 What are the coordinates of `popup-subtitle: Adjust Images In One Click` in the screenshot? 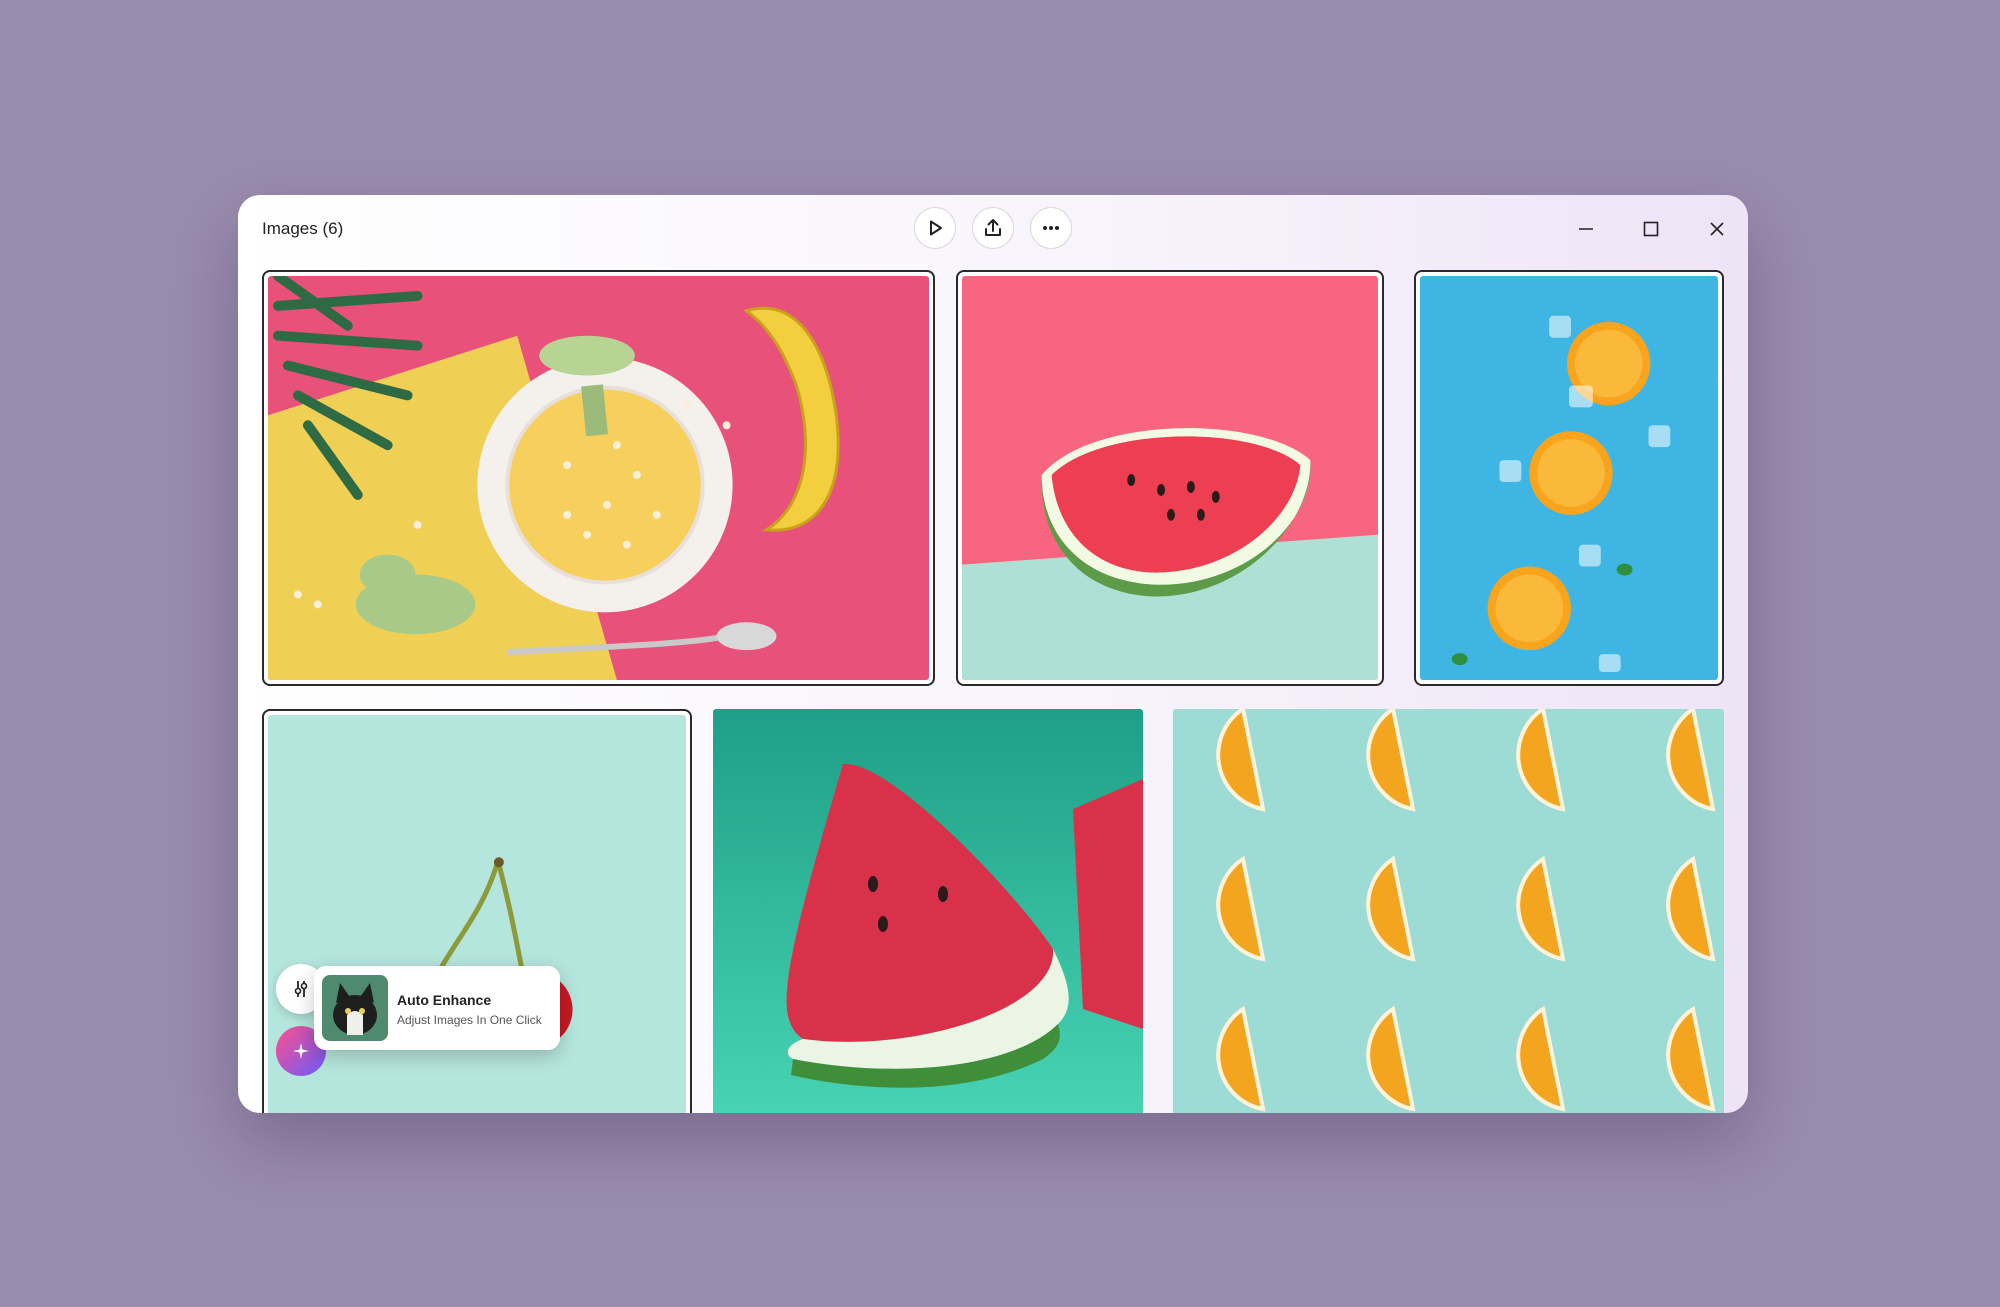 It's located at (469, 1020).